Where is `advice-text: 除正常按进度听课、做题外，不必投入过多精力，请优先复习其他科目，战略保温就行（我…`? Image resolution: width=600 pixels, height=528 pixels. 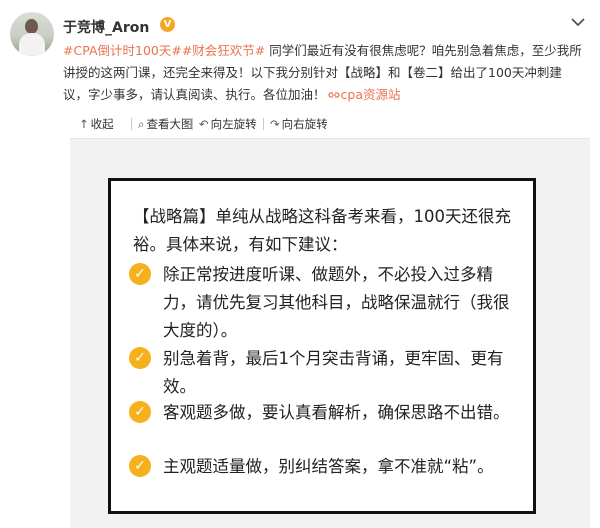
advice-text: 除正常按进度听课、做题外，不必投入过多精力，请优先复习其他科目，战略保温就行（我… is located at coordinates (336, 302).